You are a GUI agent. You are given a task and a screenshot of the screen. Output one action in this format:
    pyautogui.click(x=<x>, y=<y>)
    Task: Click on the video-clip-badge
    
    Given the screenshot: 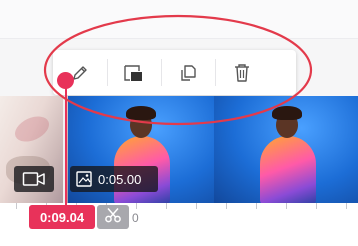 What is the action you would take?
    pyautogui.click(x=34, y=179)
    